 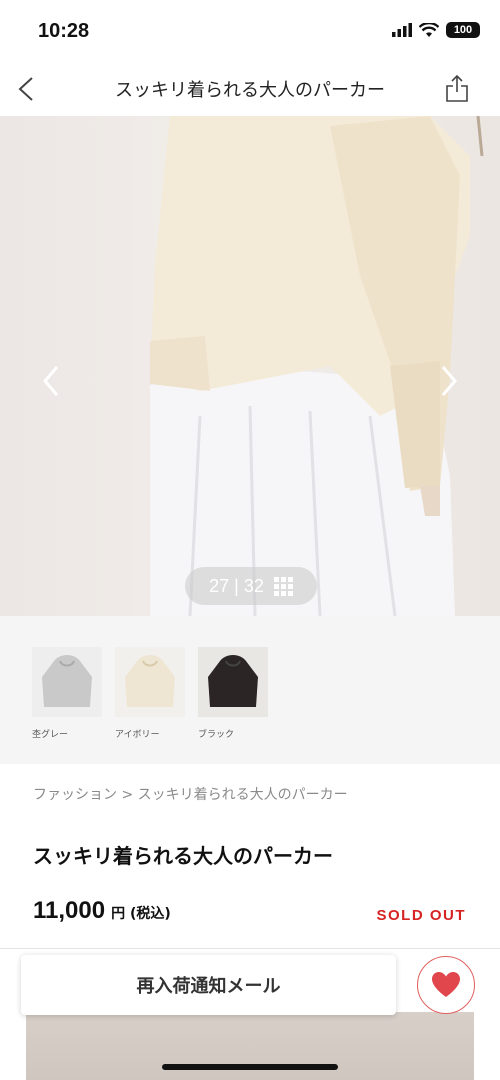 What do you see at coordinates (283, 586) in the screenshot?
I see `grid-icon` at bounding box center [283, 586].